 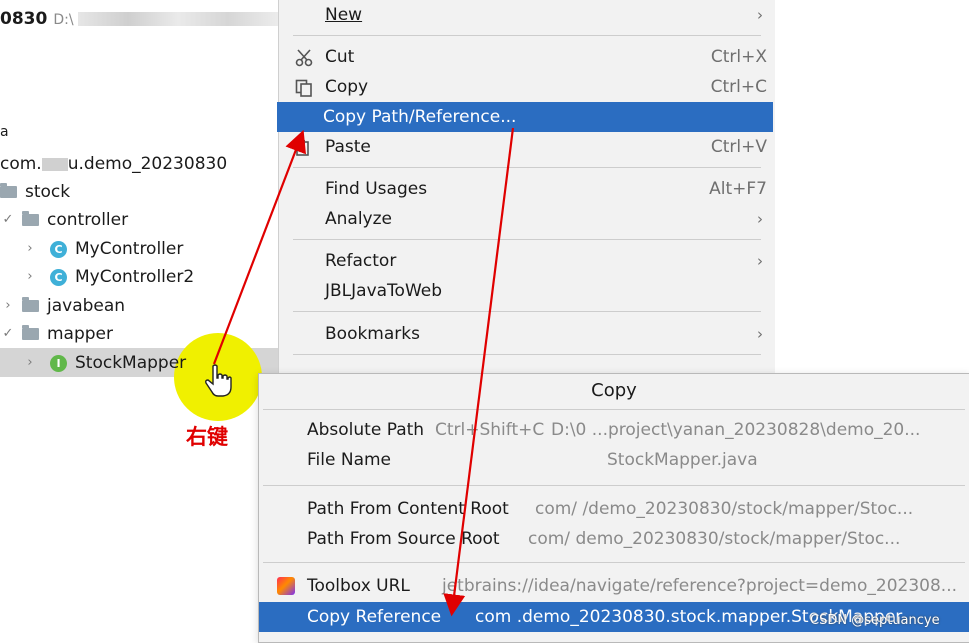 What do you see at coordinates (58, 363) in the screenshot?
I see `interface-icon: I` at bounding box center [58, 363].